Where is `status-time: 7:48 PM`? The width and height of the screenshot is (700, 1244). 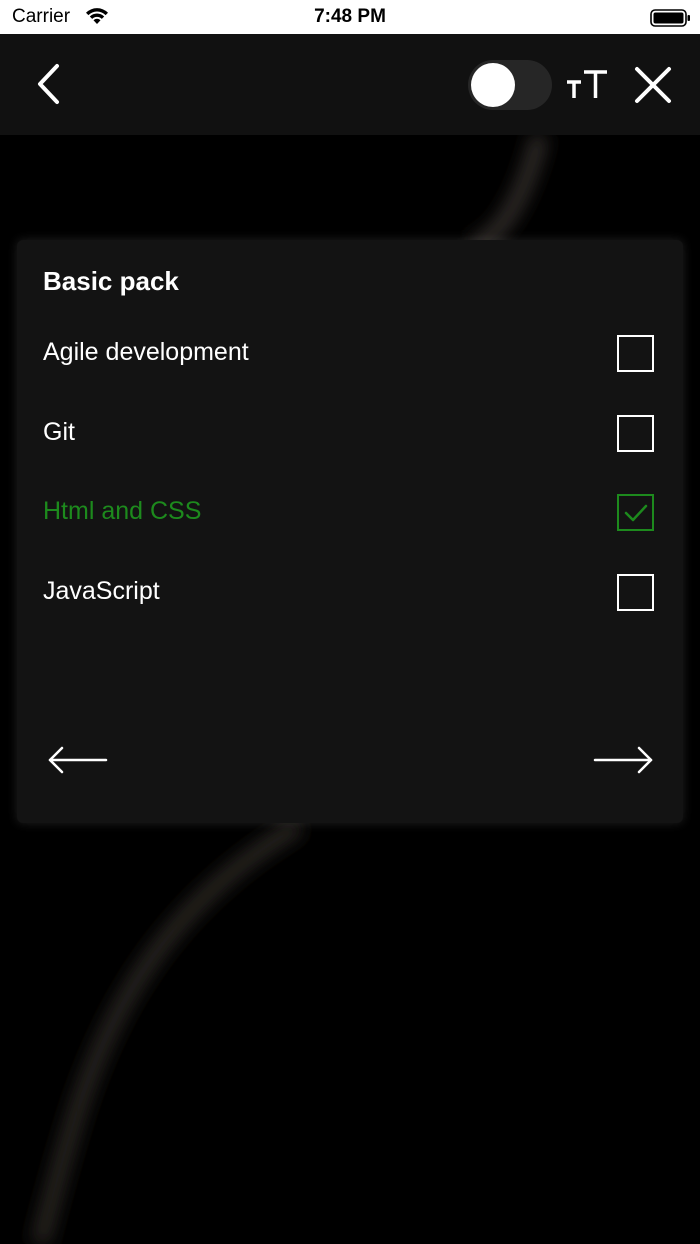 status-time: 7:48 PM is located at coordinates (350, 16).